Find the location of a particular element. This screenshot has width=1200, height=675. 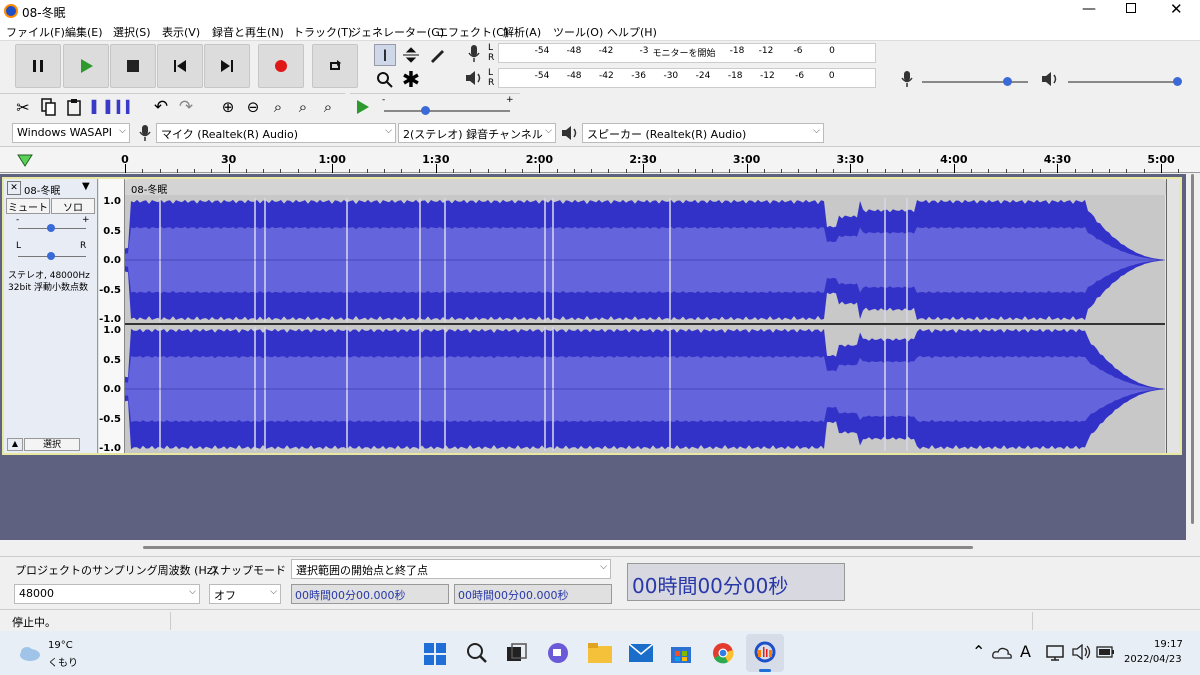

loop-button is located at coordinates (335, 66).